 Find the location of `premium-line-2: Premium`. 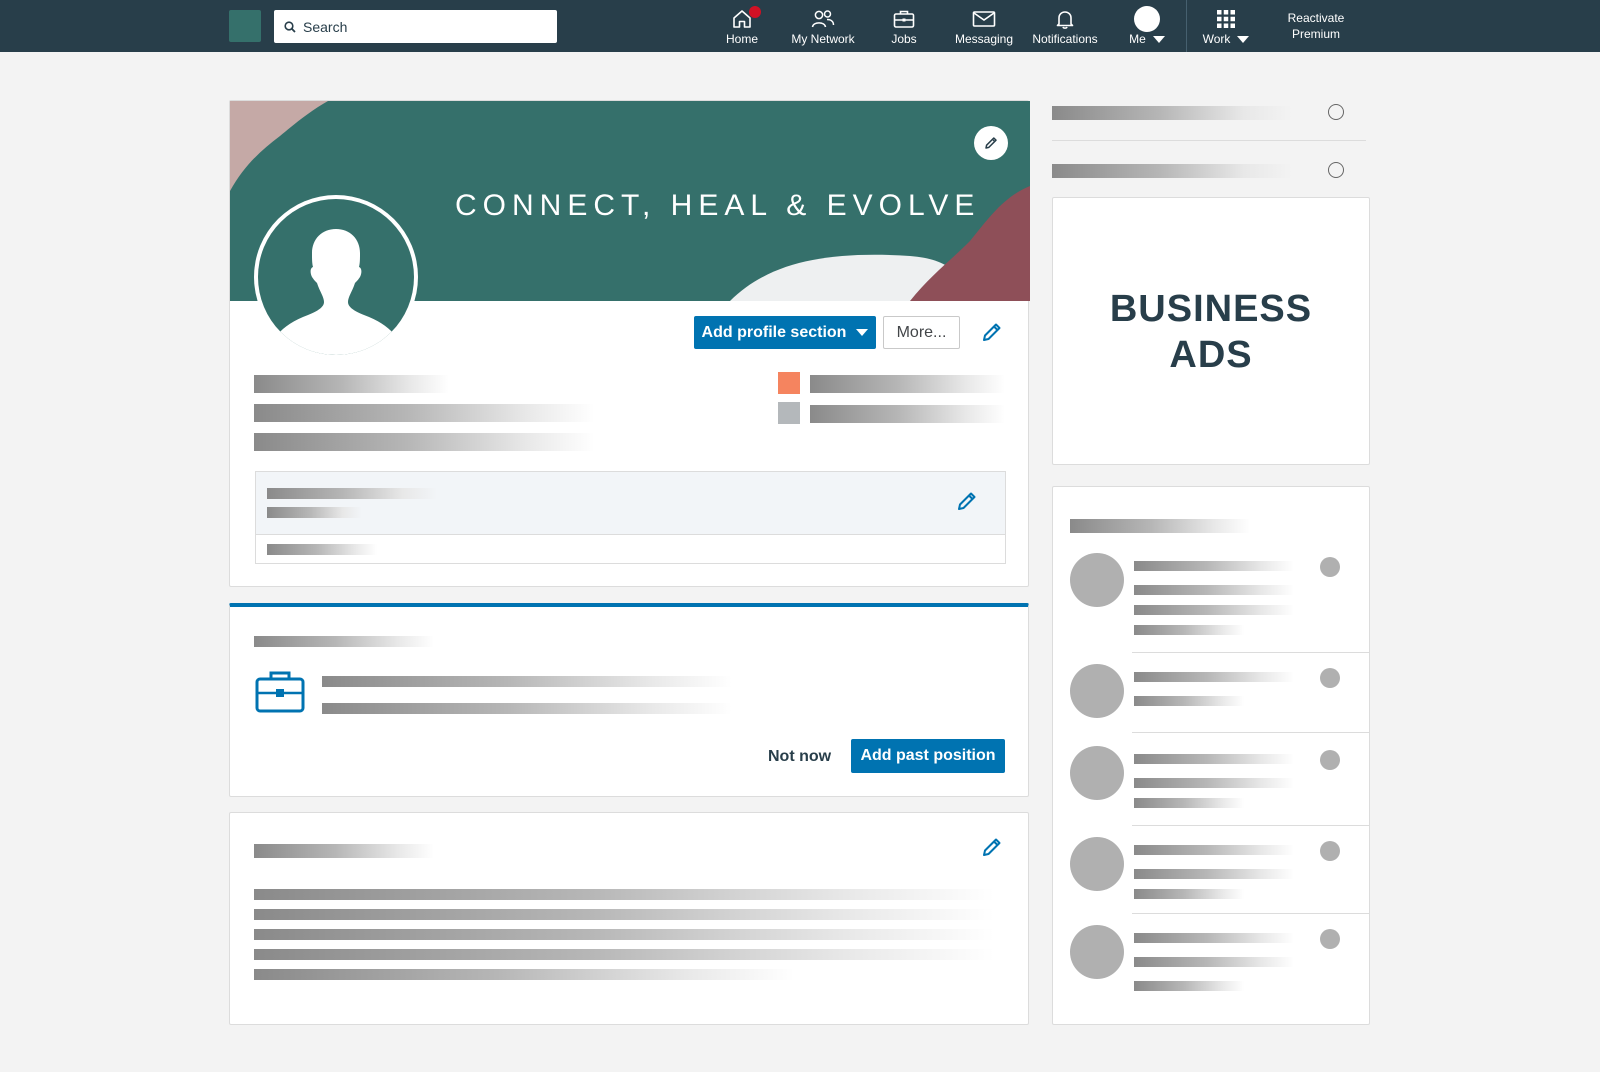

premium-line-2: Premium is located at coordinates (1315, 34).